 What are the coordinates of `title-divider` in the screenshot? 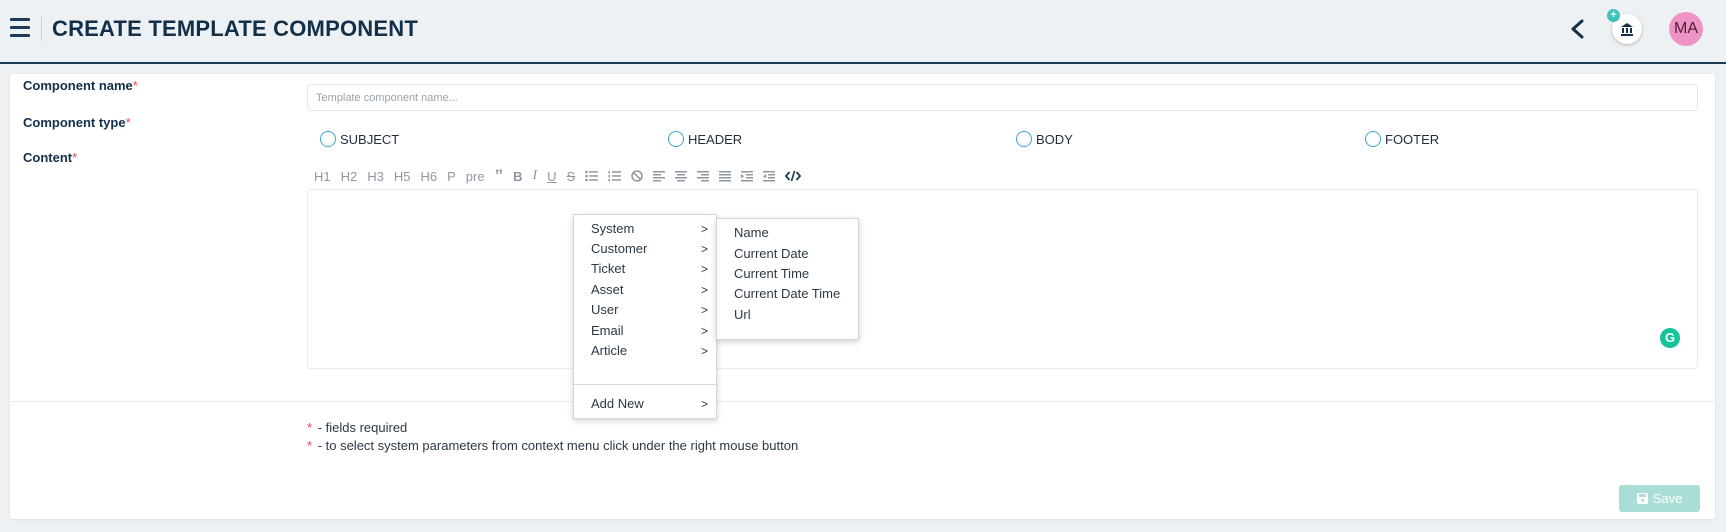 It's located at (41, 29).